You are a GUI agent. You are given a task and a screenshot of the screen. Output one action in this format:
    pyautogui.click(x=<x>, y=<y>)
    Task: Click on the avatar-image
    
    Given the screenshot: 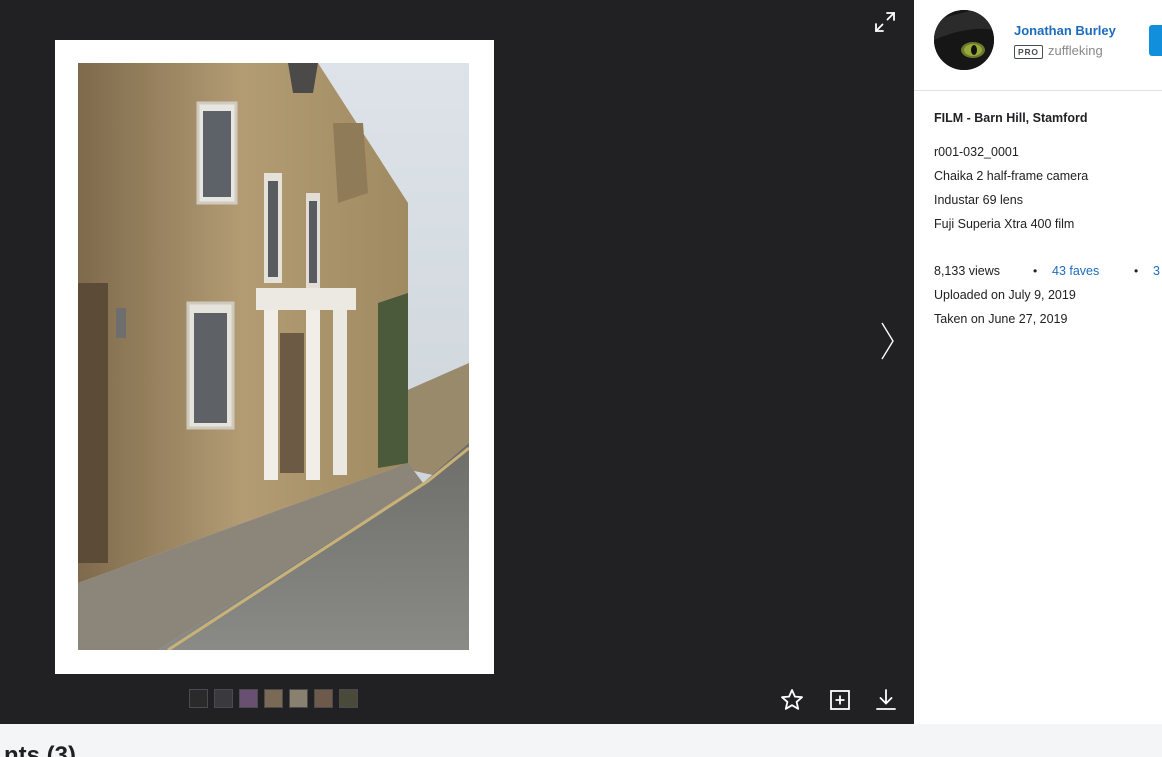 What is the action you would take?
    pyautogui.click(x=964, y=40)
    